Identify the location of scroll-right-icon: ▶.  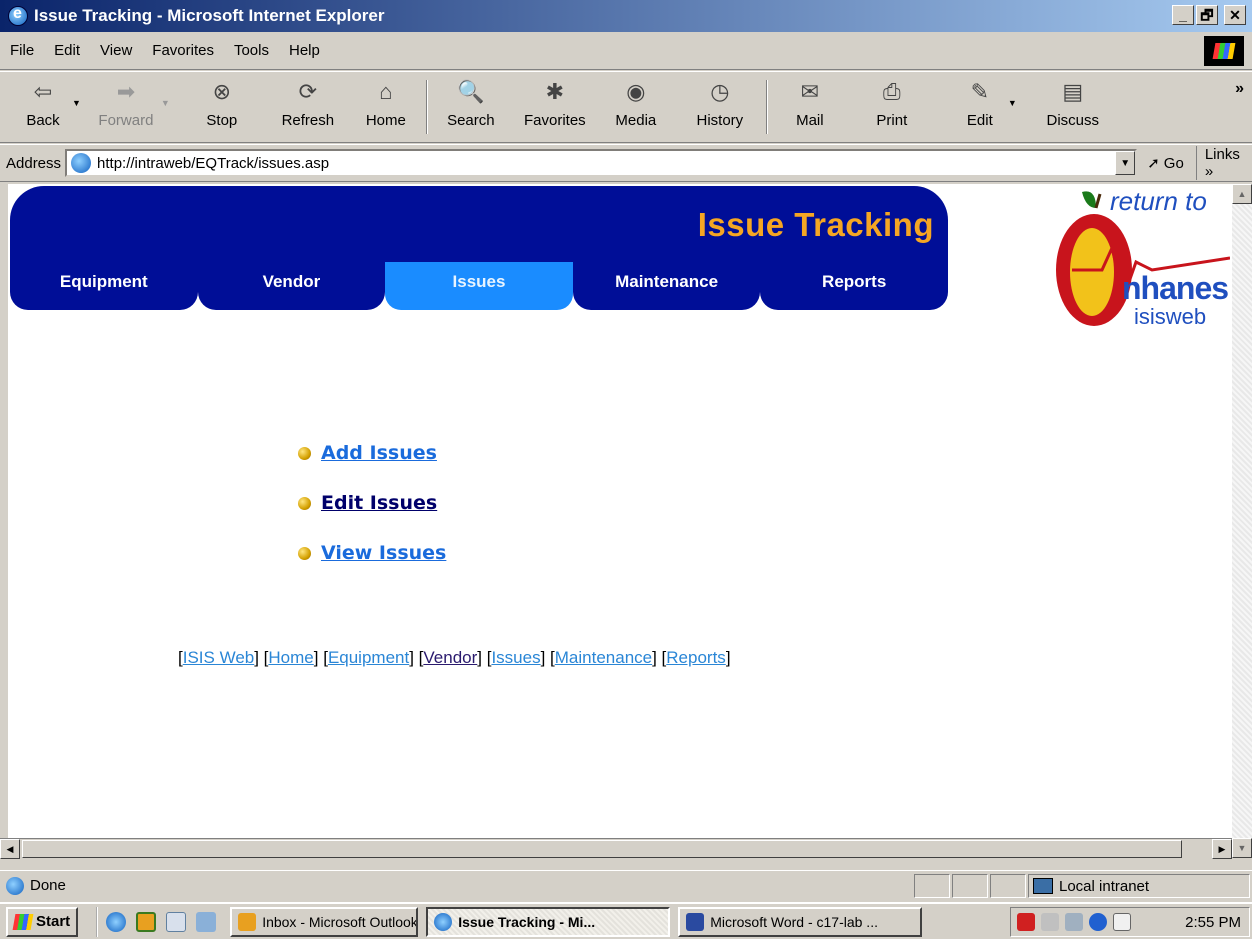
(1222, 849).